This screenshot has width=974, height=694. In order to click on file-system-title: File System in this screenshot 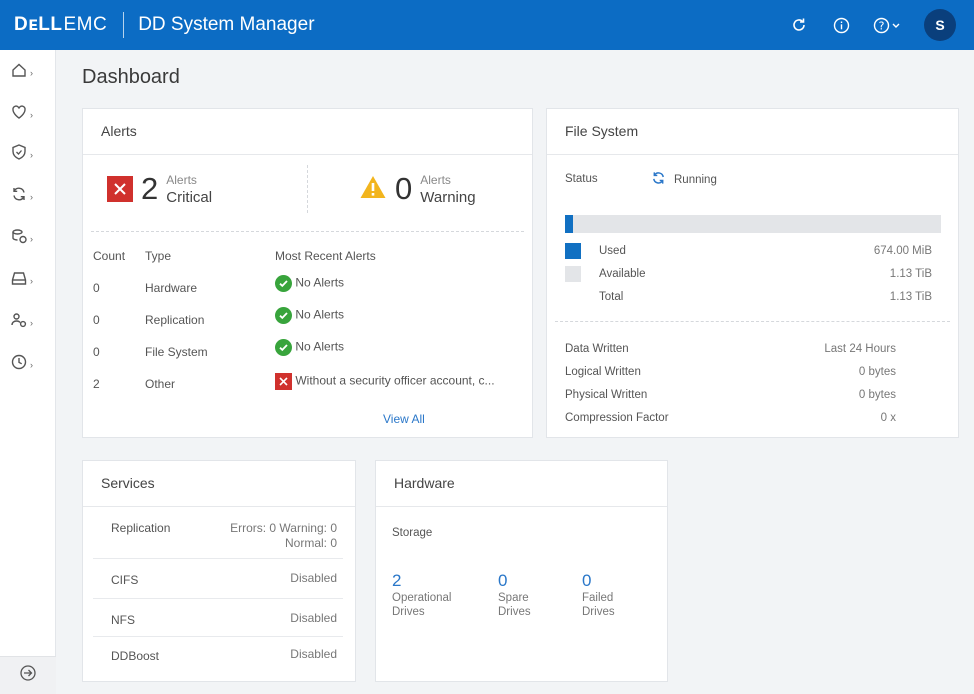, I will do `click(752, 132)`.